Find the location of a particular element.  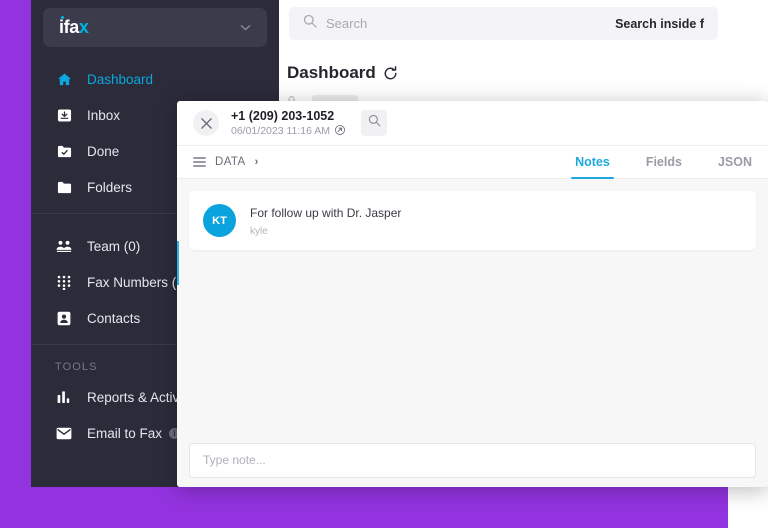

sidebar-item-label: Dashboard is located at coordinates (120, 79).